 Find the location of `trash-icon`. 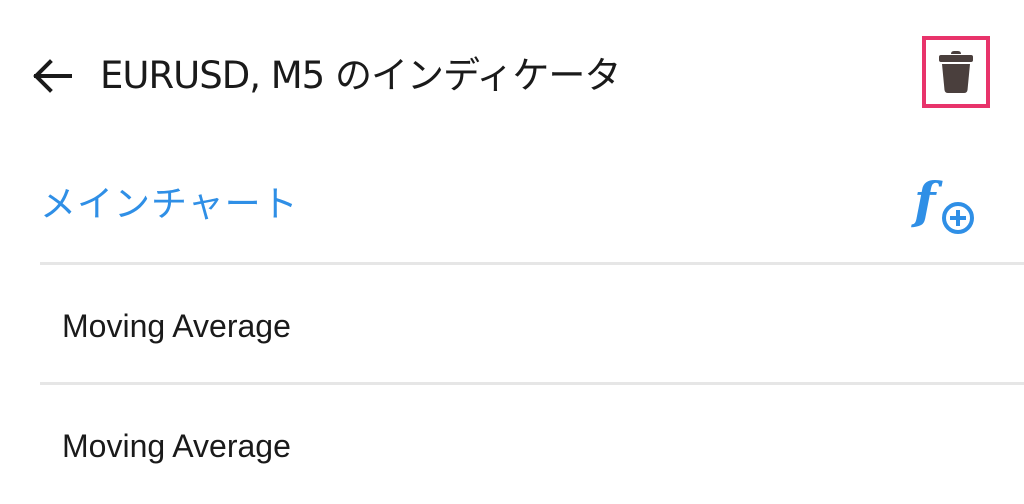

trash-icon is located at coordinates (956, 72).